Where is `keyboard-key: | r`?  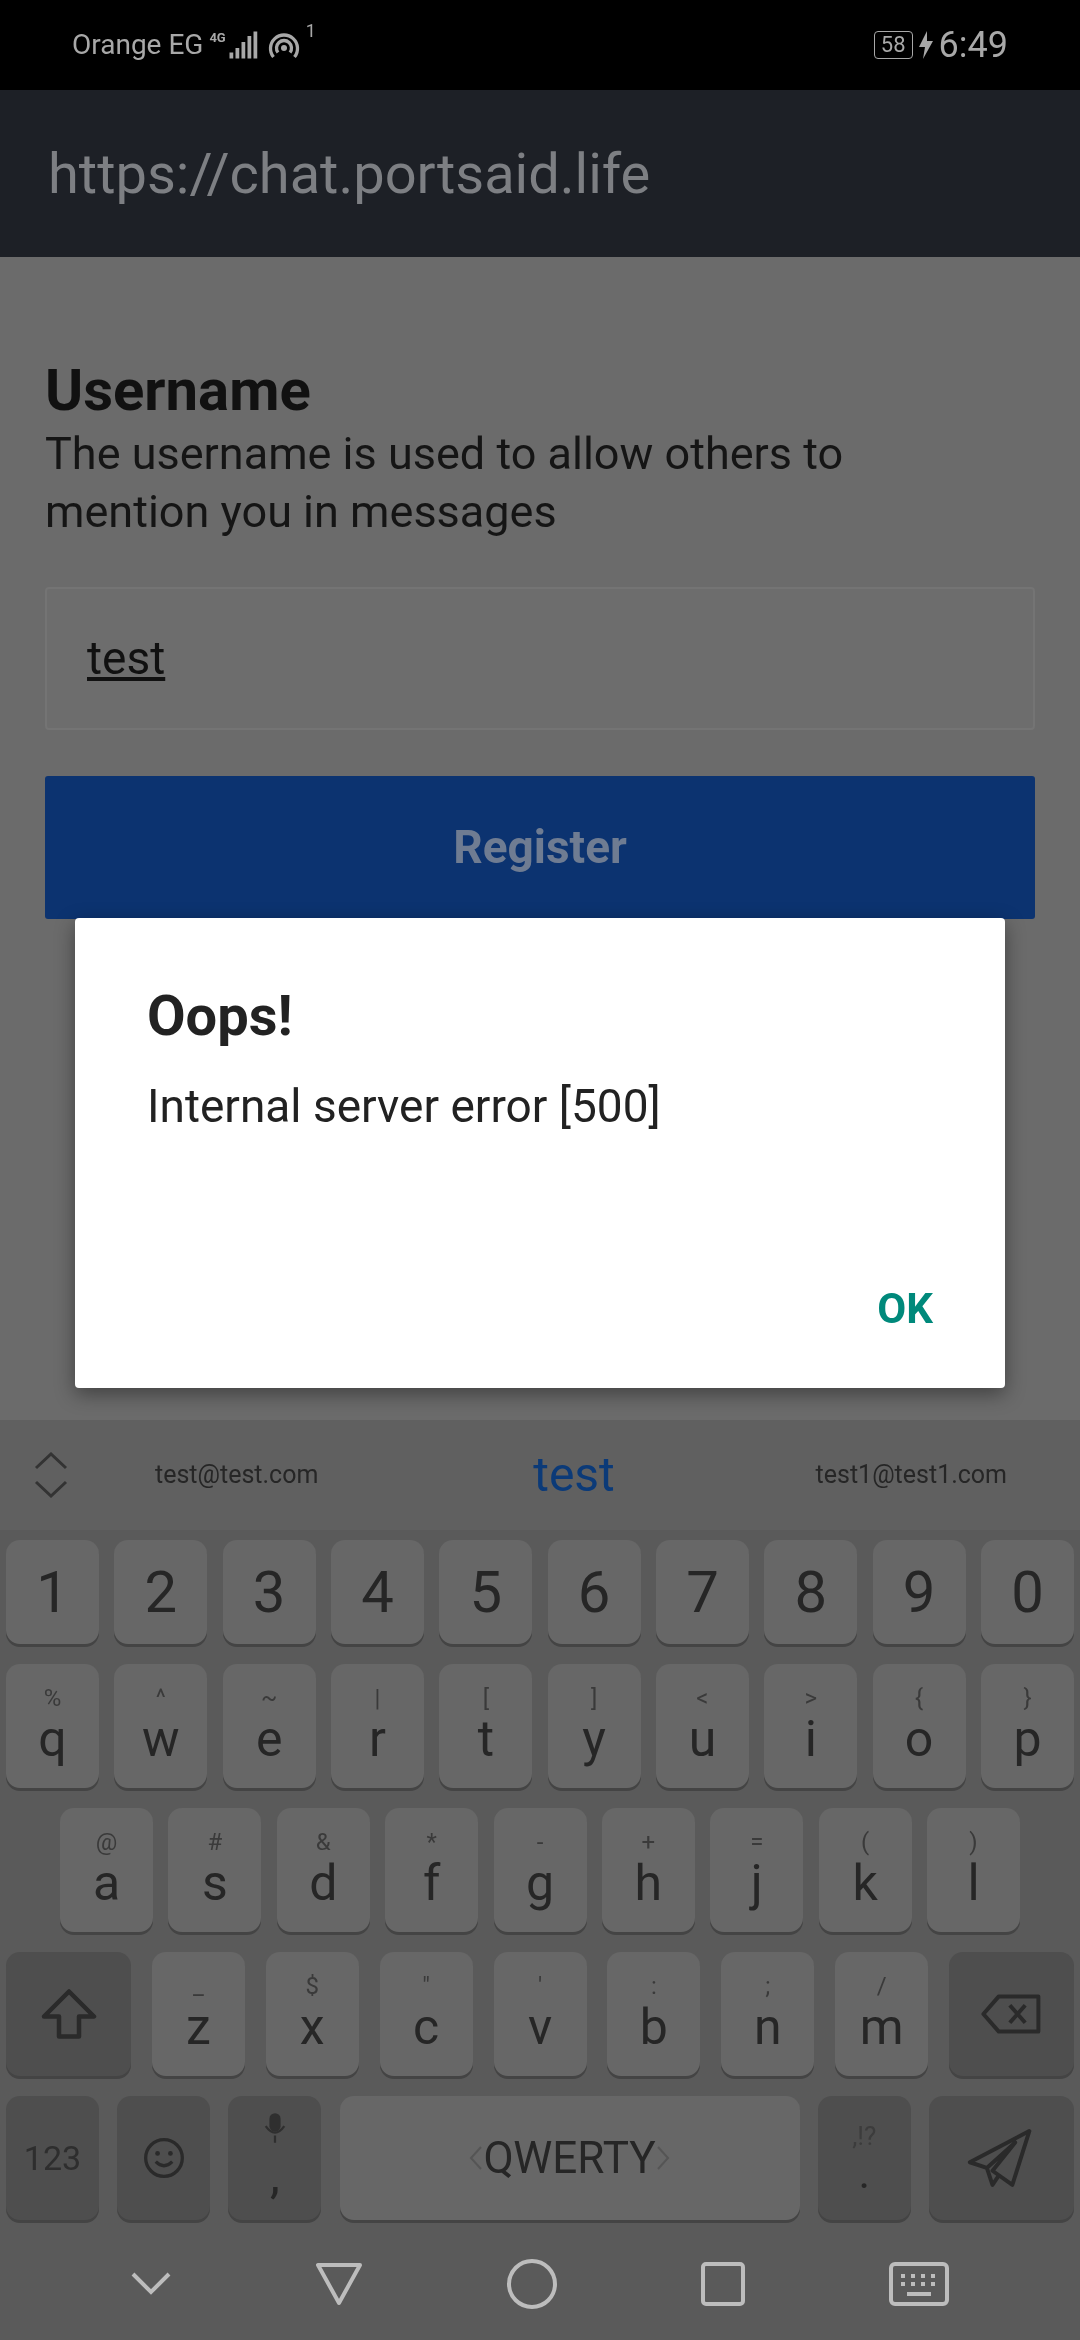
keyboard-key: | r is located at coordinates (377, 1726).